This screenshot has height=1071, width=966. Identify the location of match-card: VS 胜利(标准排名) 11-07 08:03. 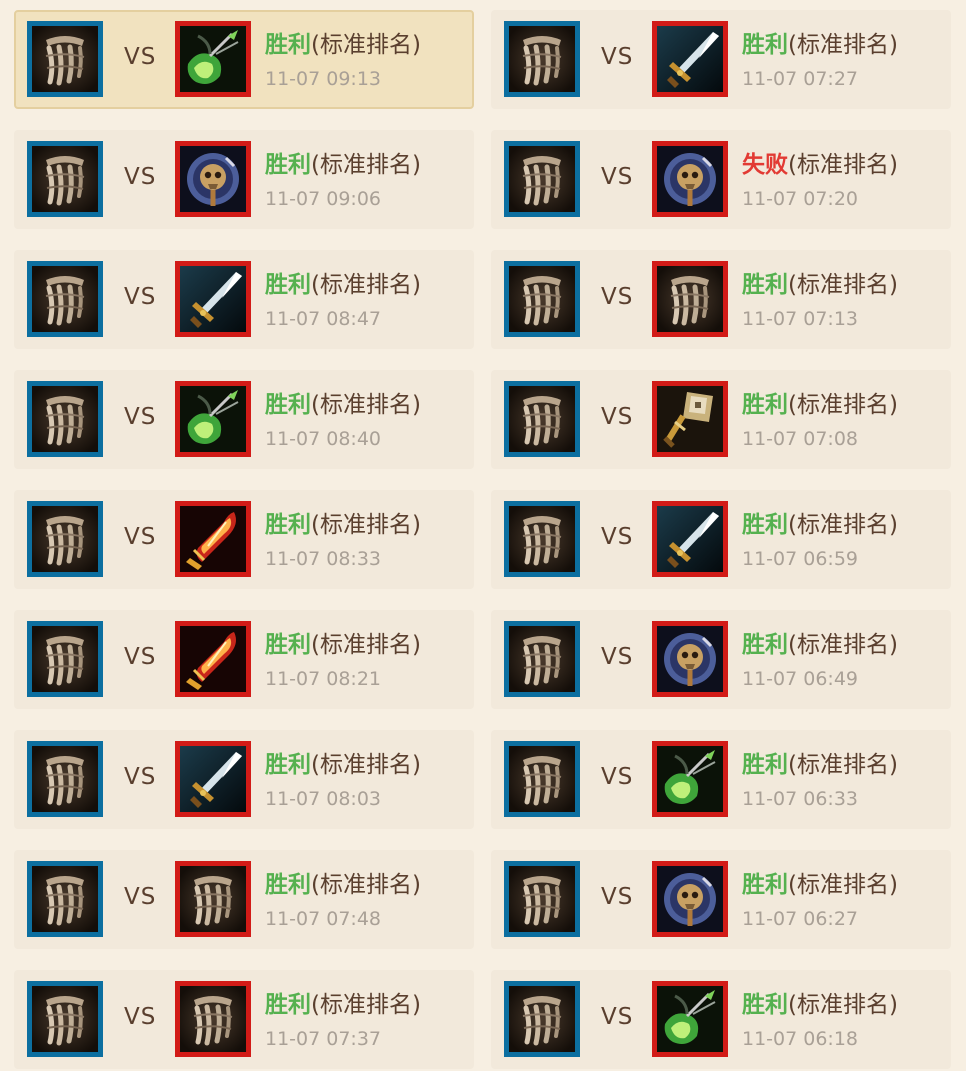
(244, 779).